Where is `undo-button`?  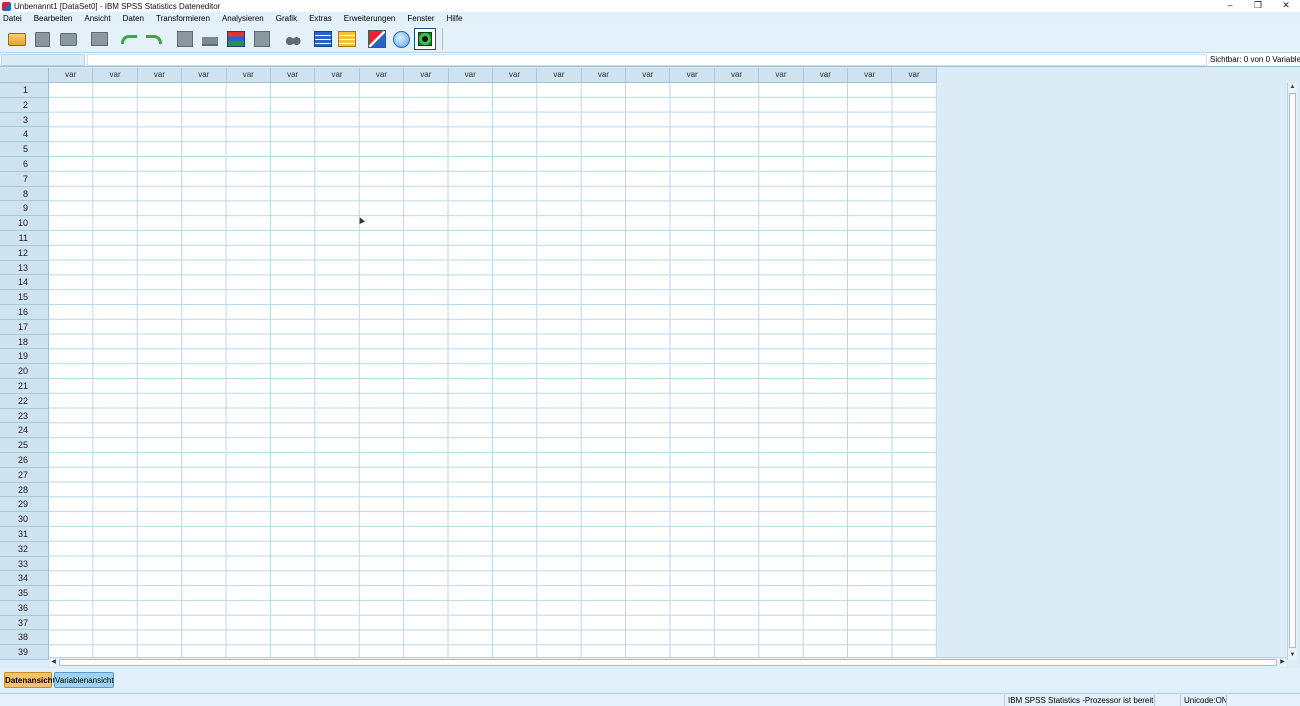
undo-button is located at coordinates (129, 39).